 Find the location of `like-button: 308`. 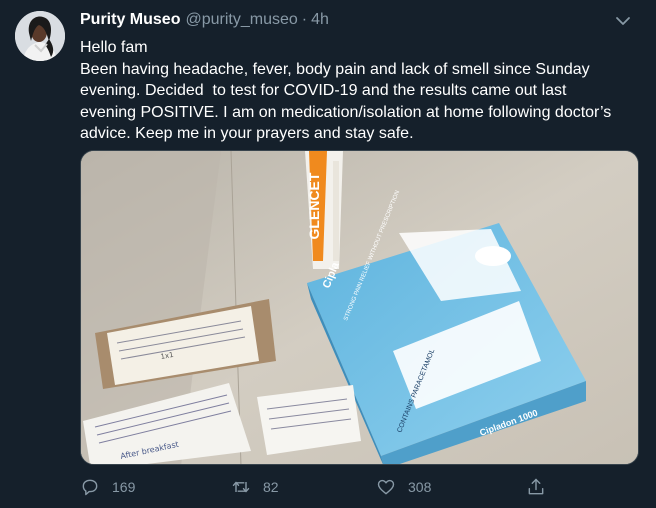

like-button: 308 is located at coordinates (403, 487).